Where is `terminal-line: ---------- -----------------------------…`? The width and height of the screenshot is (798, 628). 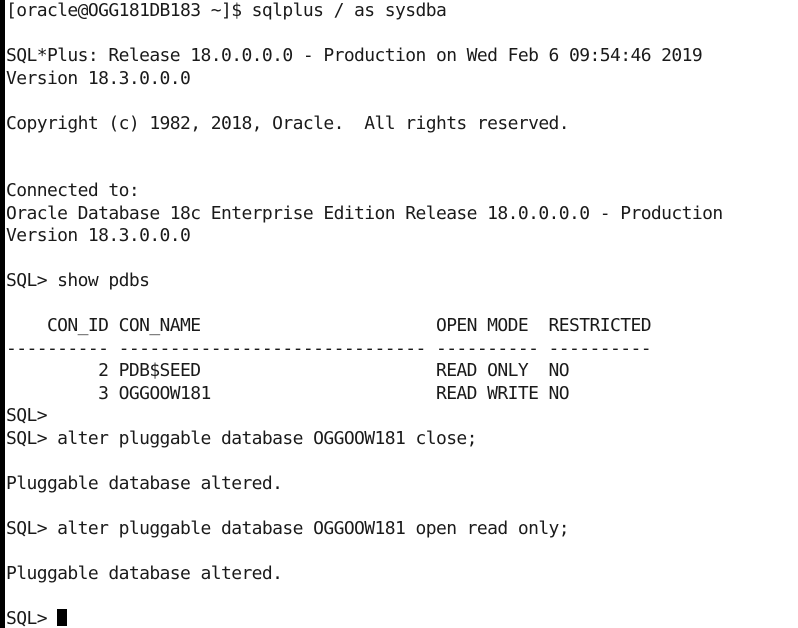
terminal-line: ---------- -----------------------------… is located at coordinates (402, 349).